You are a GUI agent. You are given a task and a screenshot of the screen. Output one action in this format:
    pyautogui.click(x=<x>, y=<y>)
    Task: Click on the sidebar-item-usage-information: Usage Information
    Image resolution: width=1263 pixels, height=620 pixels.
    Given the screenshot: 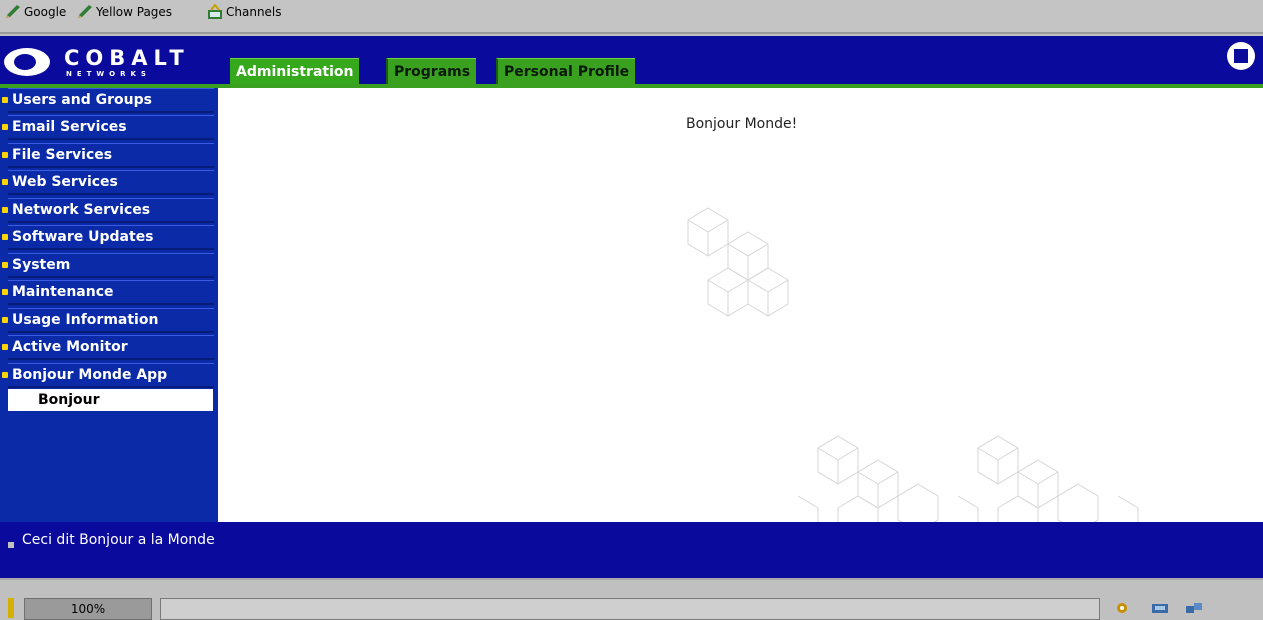 What is the action you would take?
    pyautogui.click(x=108, y=320)
    